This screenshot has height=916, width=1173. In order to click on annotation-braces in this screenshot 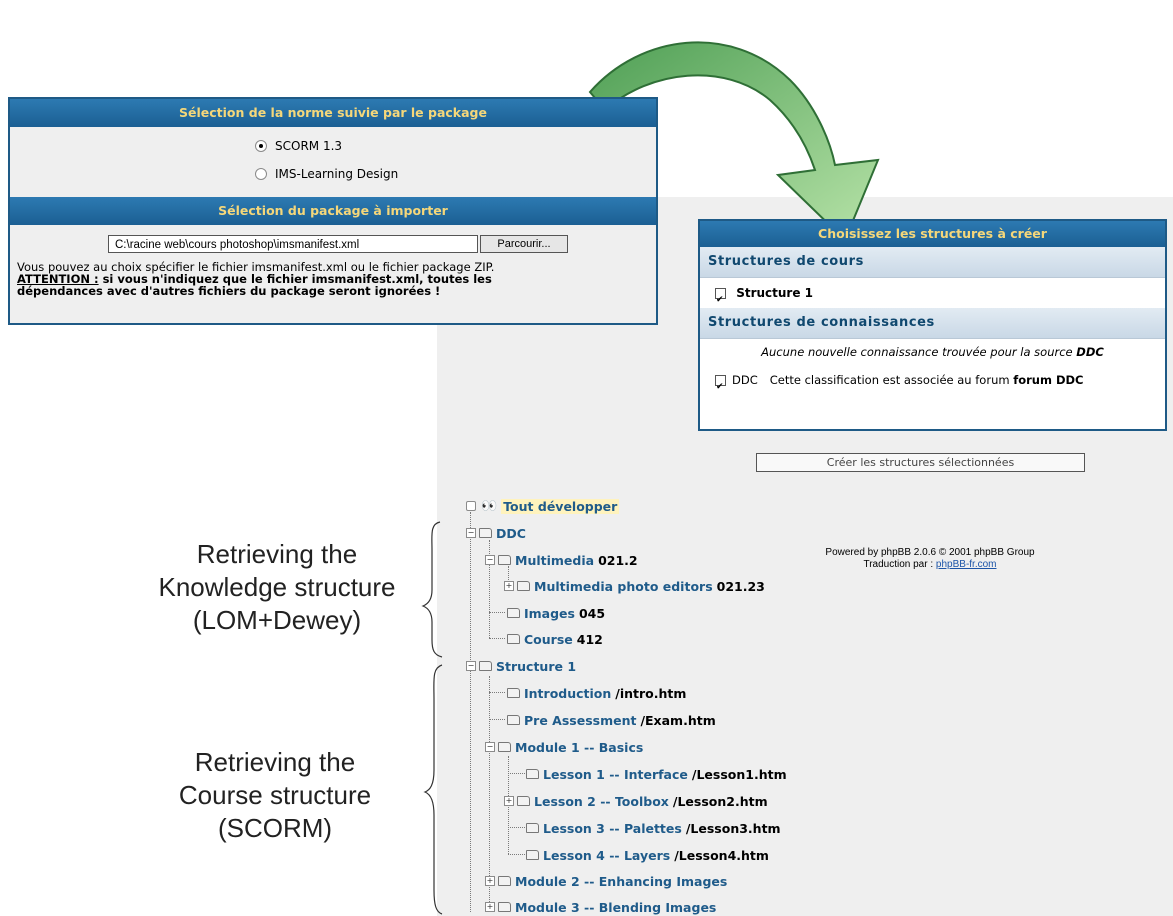, I will do `click(432, 718)`.